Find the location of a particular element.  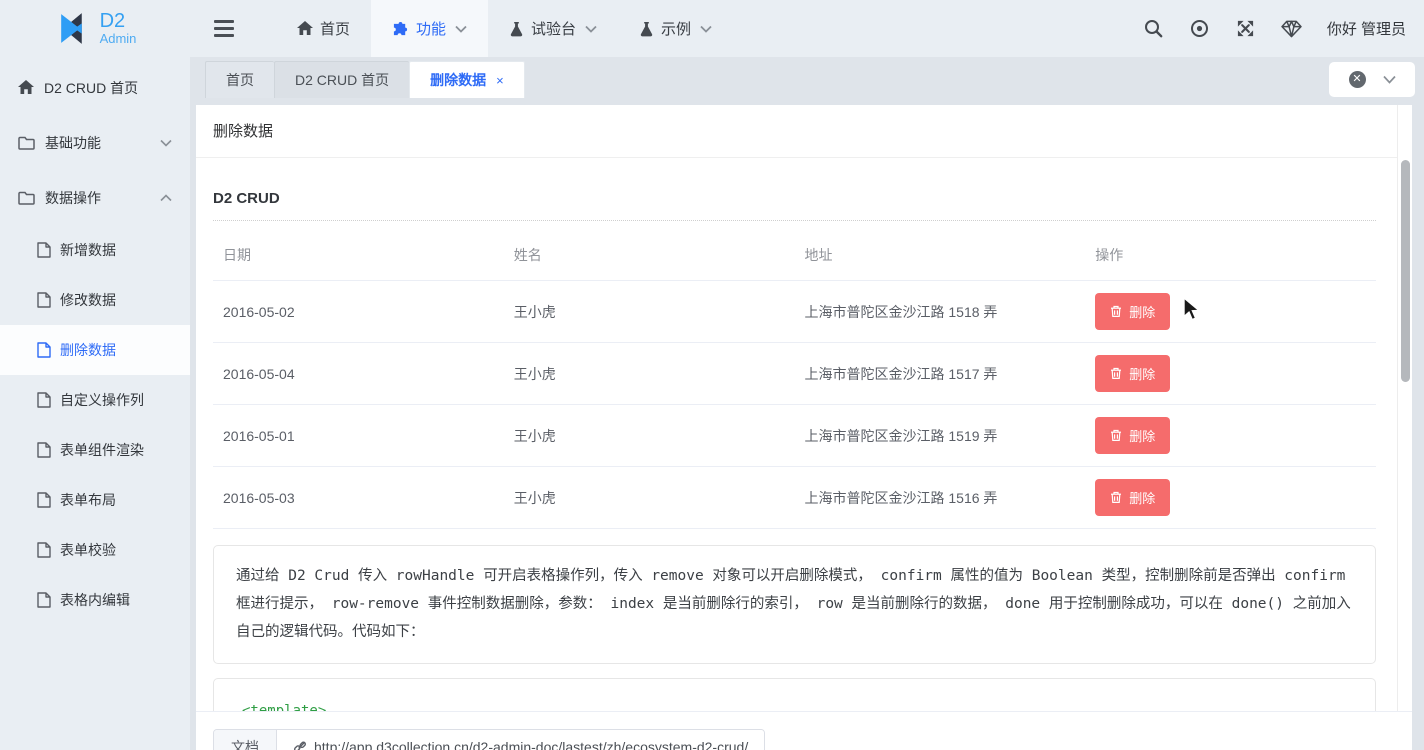

tab-delete-data: 删除数据 × is located at coordinates (467, 79).